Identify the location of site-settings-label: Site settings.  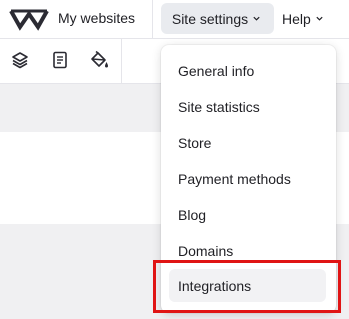
(210, 18).